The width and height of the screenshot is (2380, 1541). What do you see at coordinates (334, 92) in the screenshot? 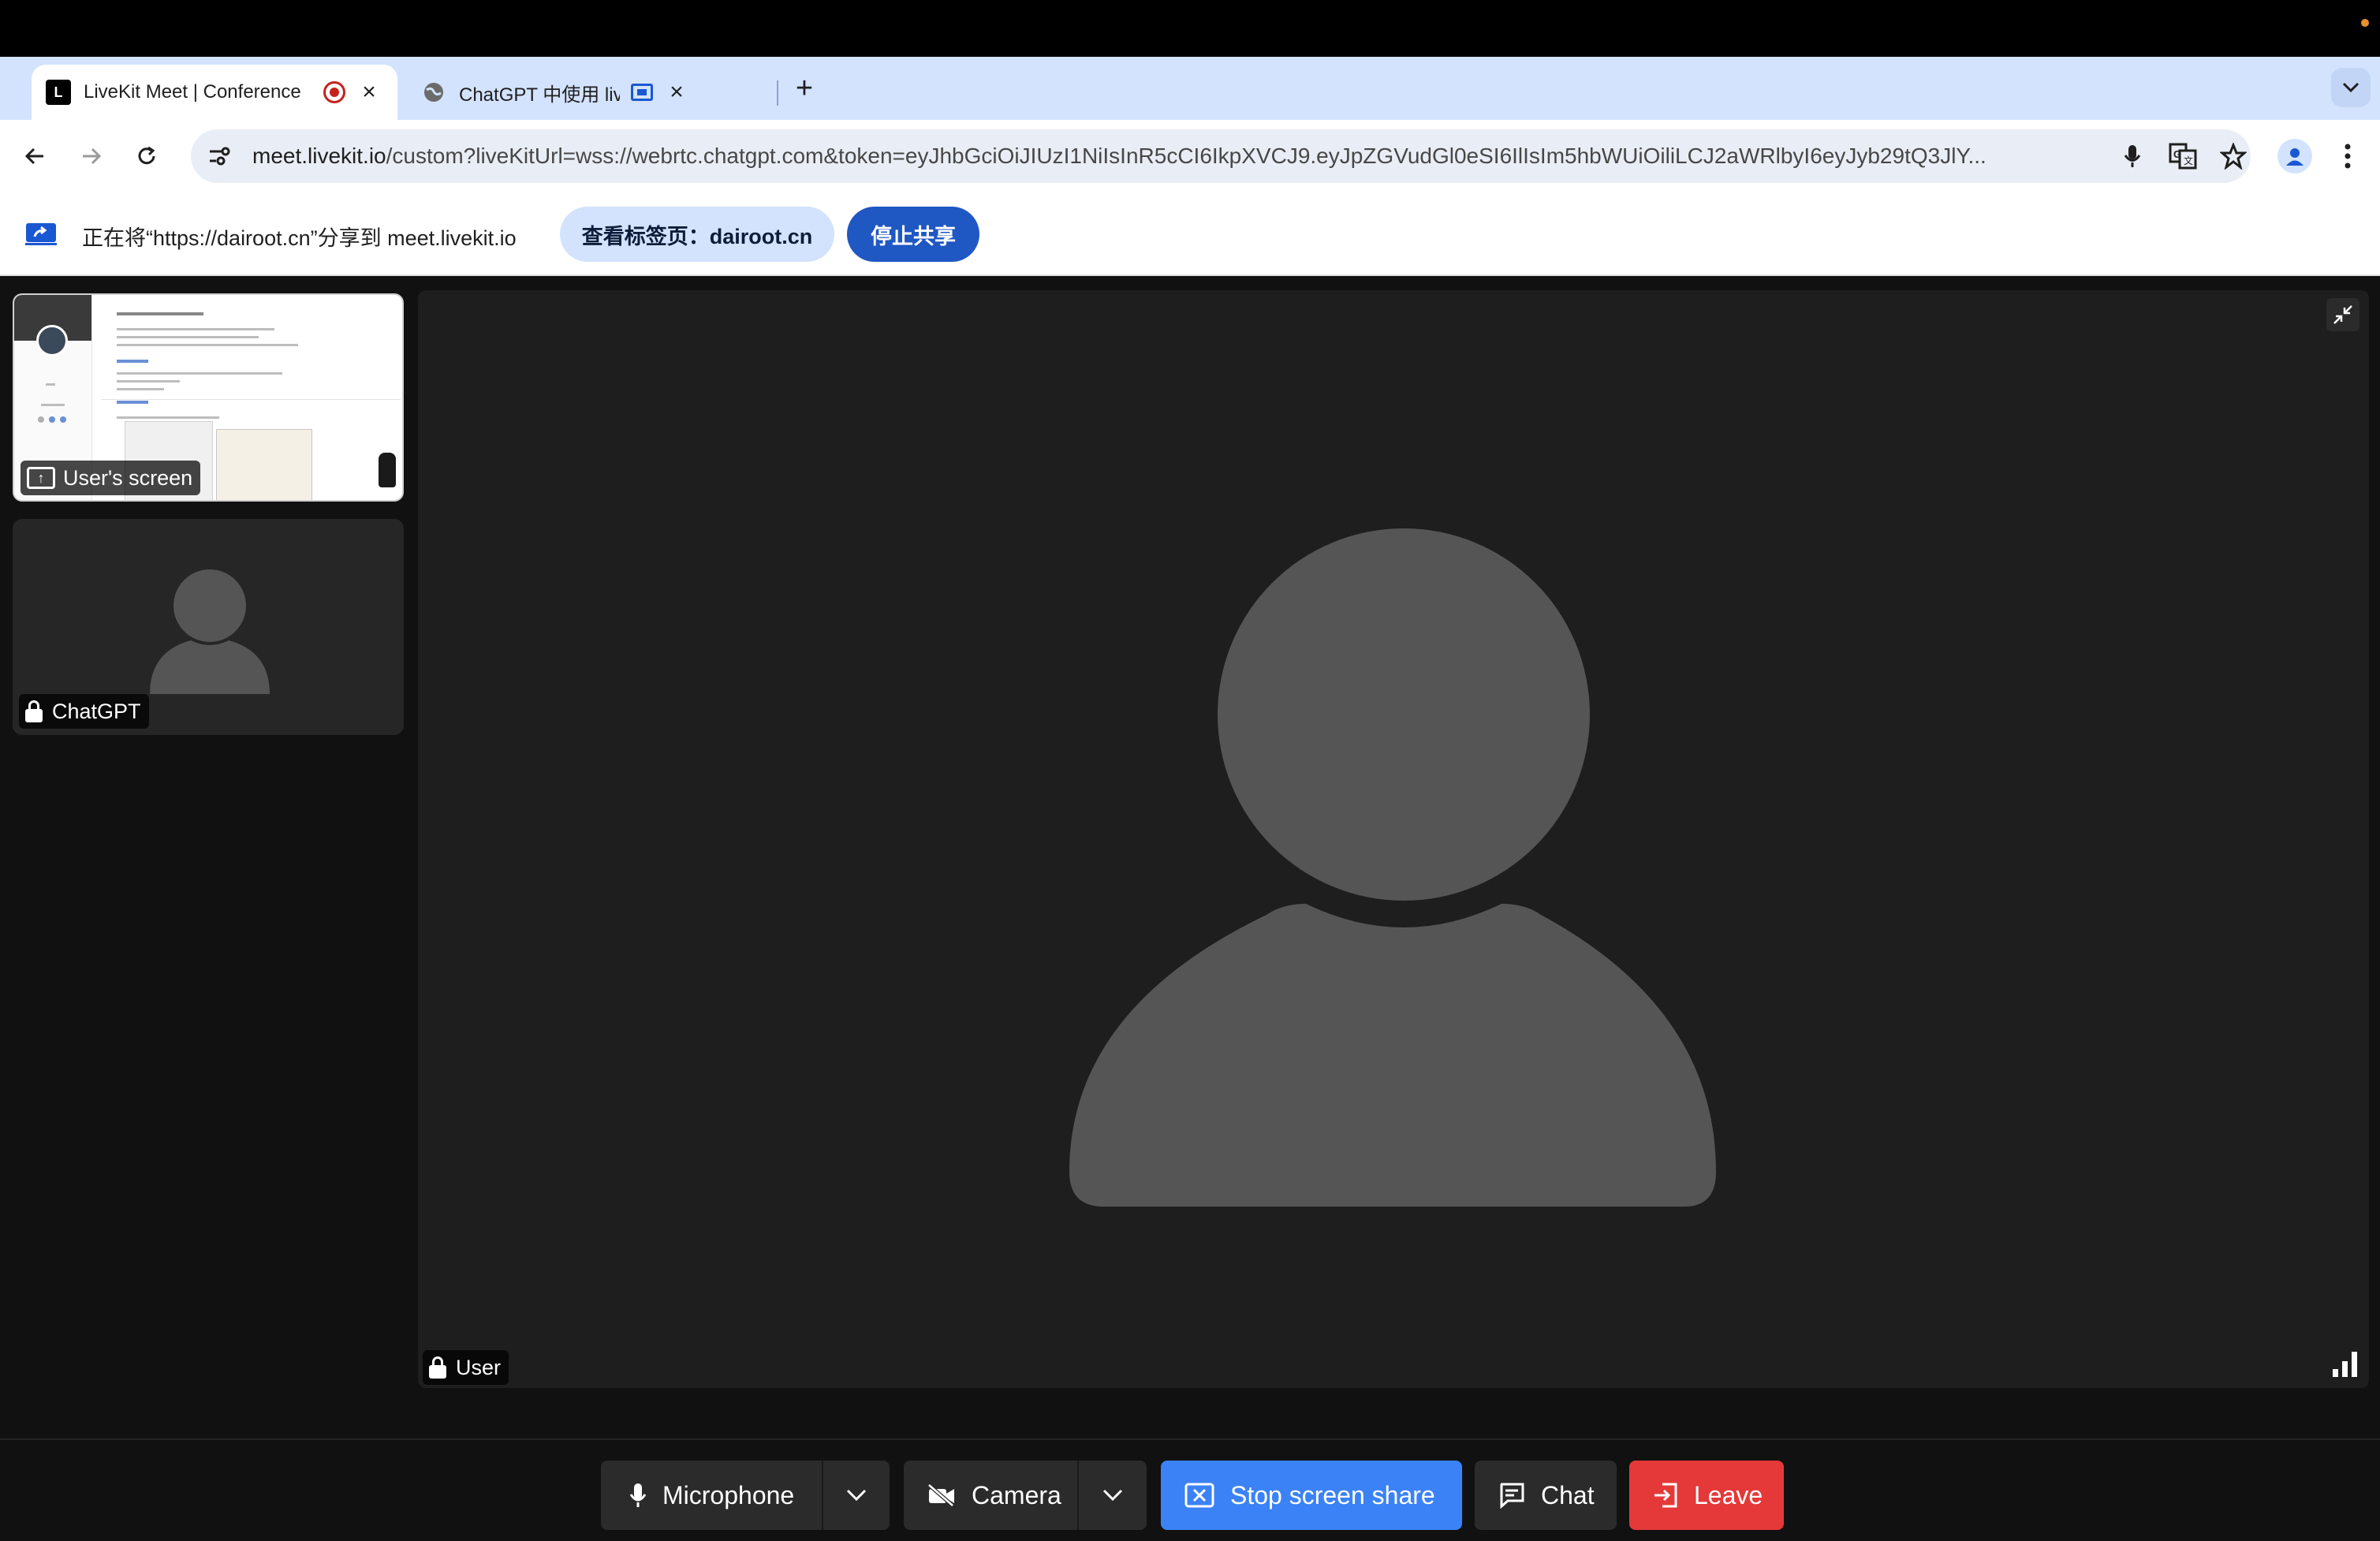
I see `recording-icon` at bounding box center [334, 92].